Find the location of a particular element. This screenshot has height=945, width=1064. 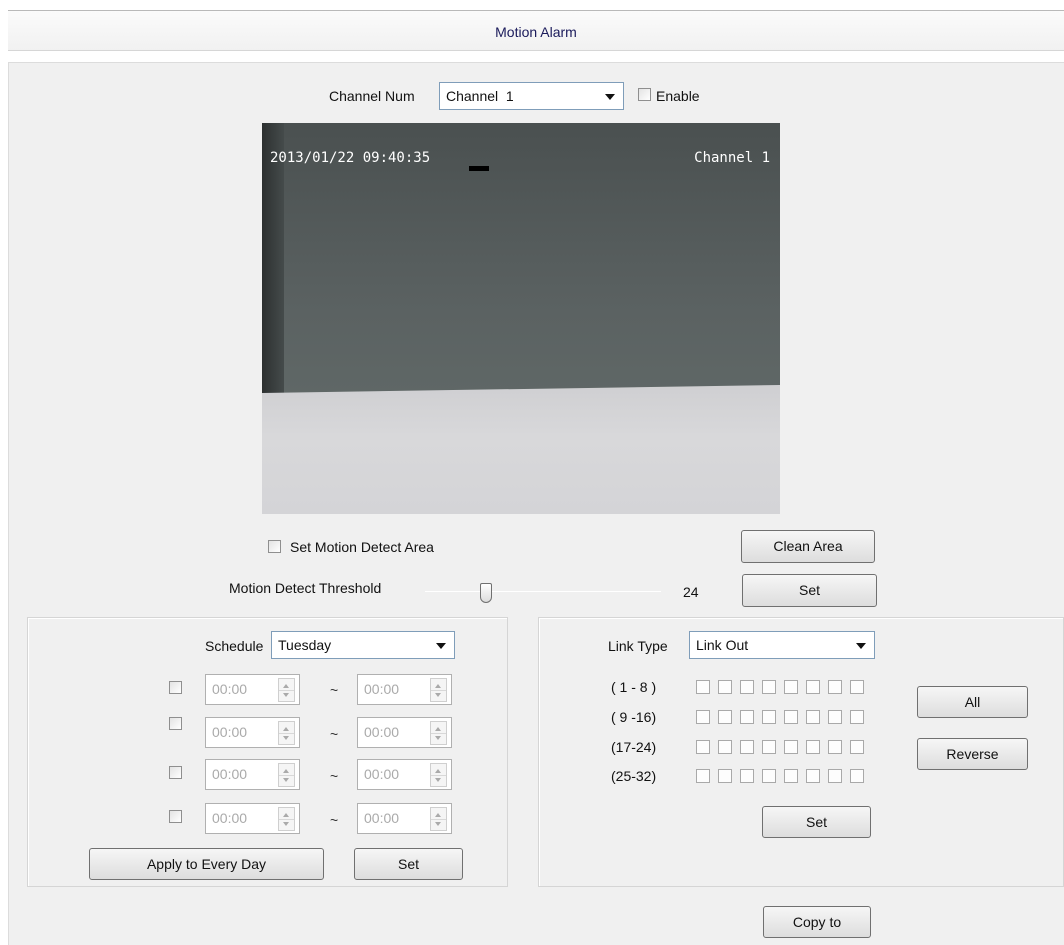

threshold-set-button: Set is located at coordinates (809, 590).